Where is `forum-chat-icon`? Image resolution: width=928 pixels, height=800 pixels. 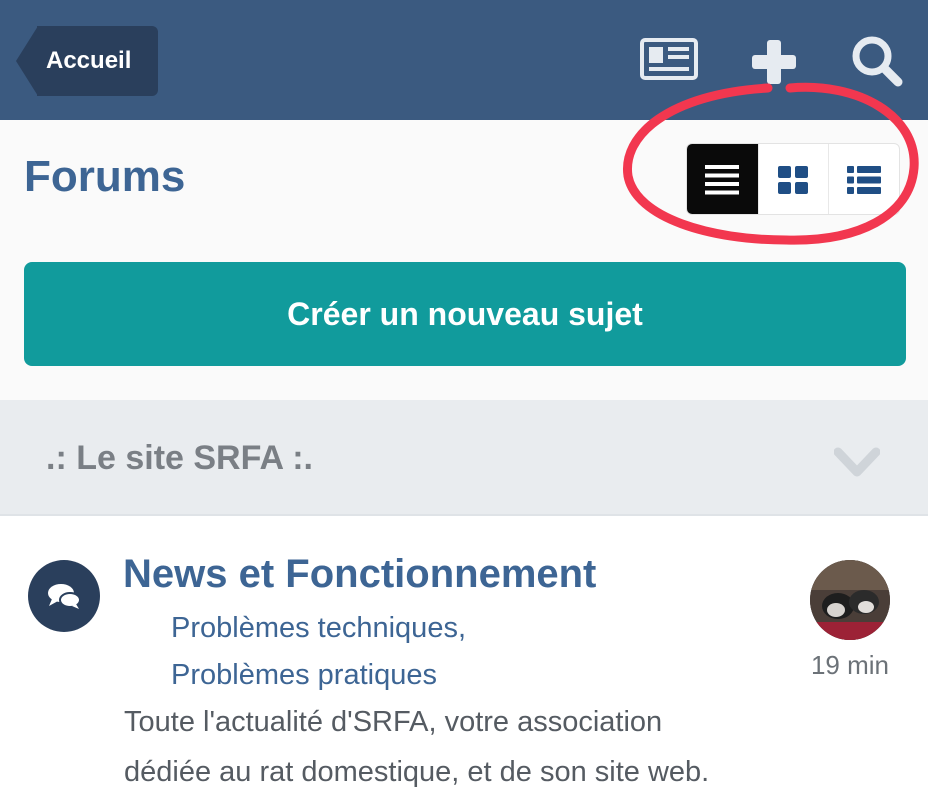
forum-chat-icon is located at coordinates (64, 596).